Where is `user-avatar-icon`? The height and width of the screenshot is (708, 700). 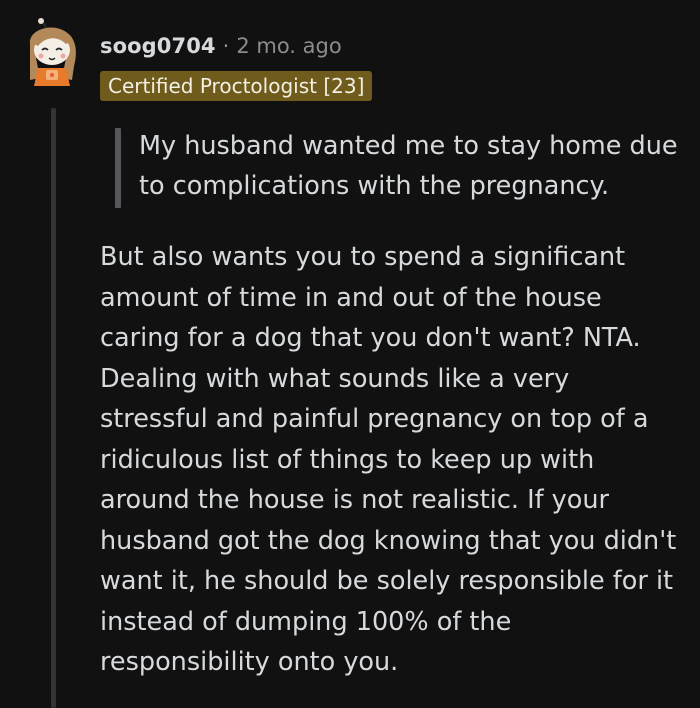
user-avatar-icon is located at coordinates (54, 54).